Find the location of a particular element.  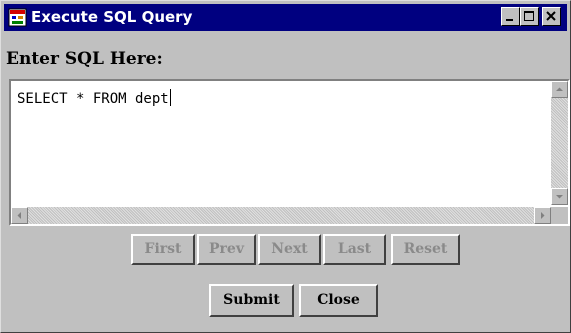

close-window-button is located at coordinates (551, 16).